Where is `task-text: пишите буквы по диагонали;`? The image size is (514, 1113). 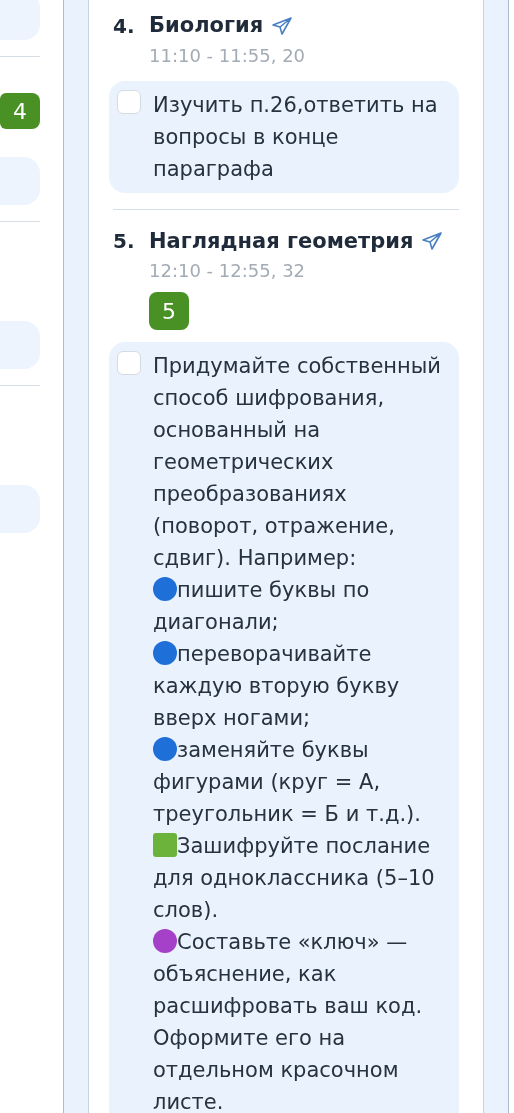
task-text: пишите буквы по диагонали; is located at coordinates (261, 606).